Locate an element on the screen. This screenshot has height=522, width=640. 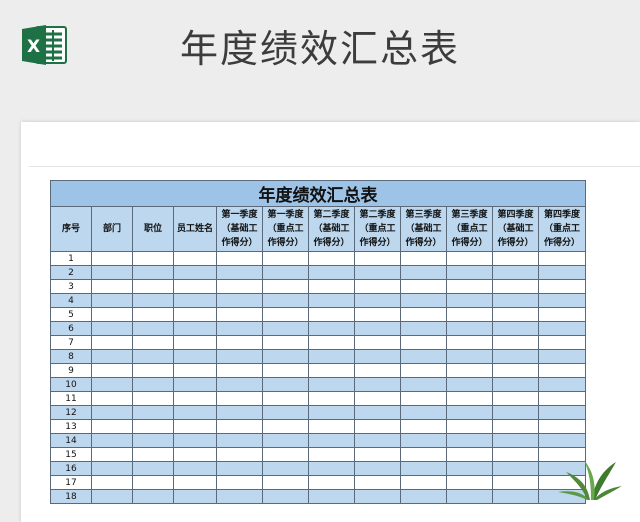
column-header: 第一季度 （基础工 作得分） is located at coordinates (239, 229).